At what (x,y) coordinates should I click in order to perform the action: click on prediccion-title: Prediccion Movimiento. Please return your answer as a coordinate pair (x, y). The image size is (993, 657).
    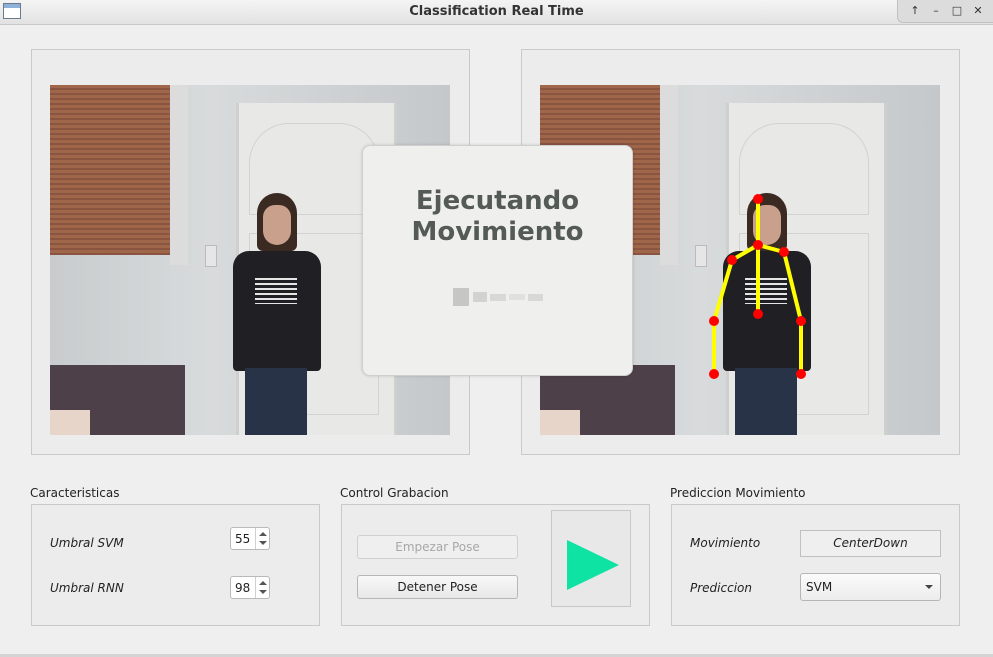
    Looking at the image, I should click on (738, 493).